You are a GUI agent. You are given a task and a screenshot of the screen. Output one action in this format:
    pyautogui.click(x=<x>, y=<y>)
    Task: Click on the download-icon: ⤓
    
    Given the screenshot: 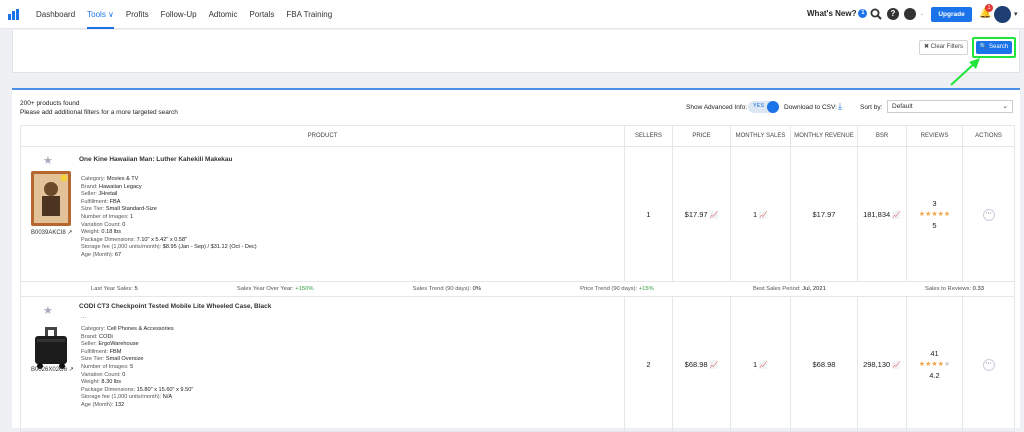 What is the action you would take?
    pyautogui.click(x=840, y=106)
    